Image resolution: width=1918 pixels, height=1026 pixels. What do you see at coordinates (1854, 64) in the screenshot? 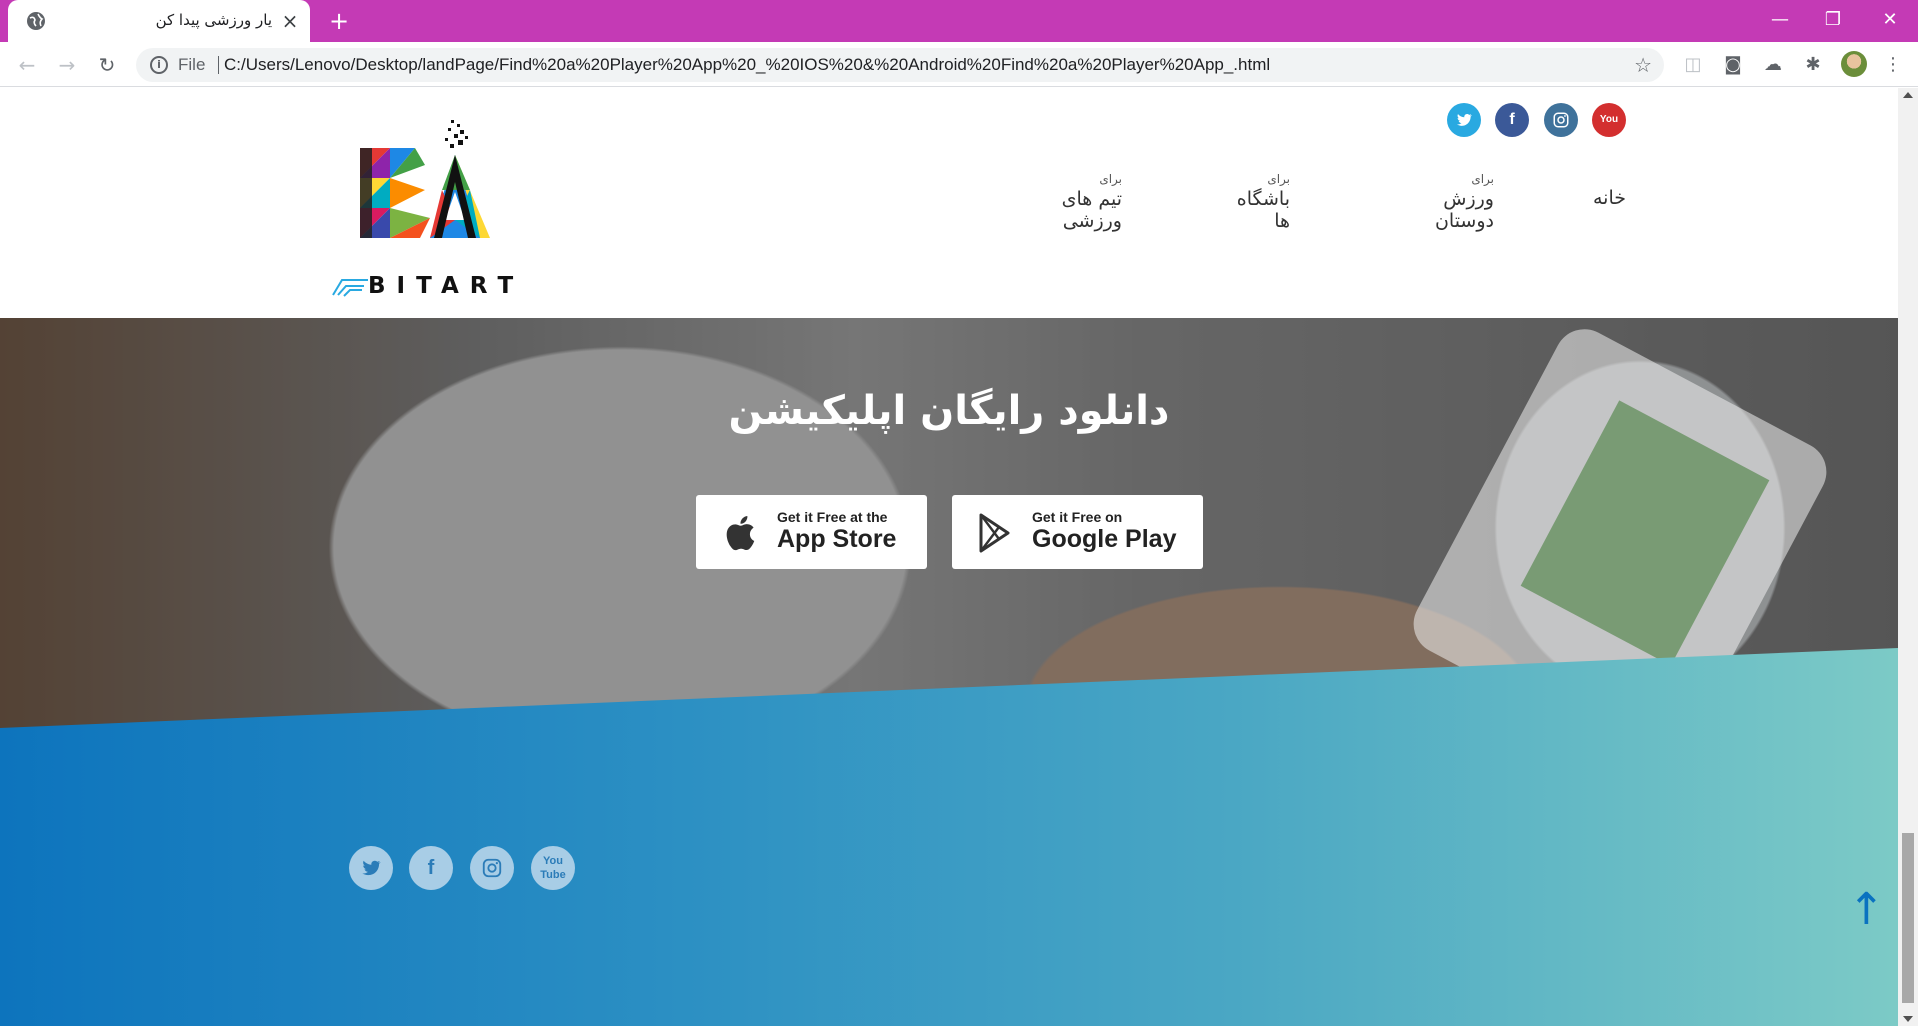
I see `profile-avatar` at bounding box center [1854, 64].